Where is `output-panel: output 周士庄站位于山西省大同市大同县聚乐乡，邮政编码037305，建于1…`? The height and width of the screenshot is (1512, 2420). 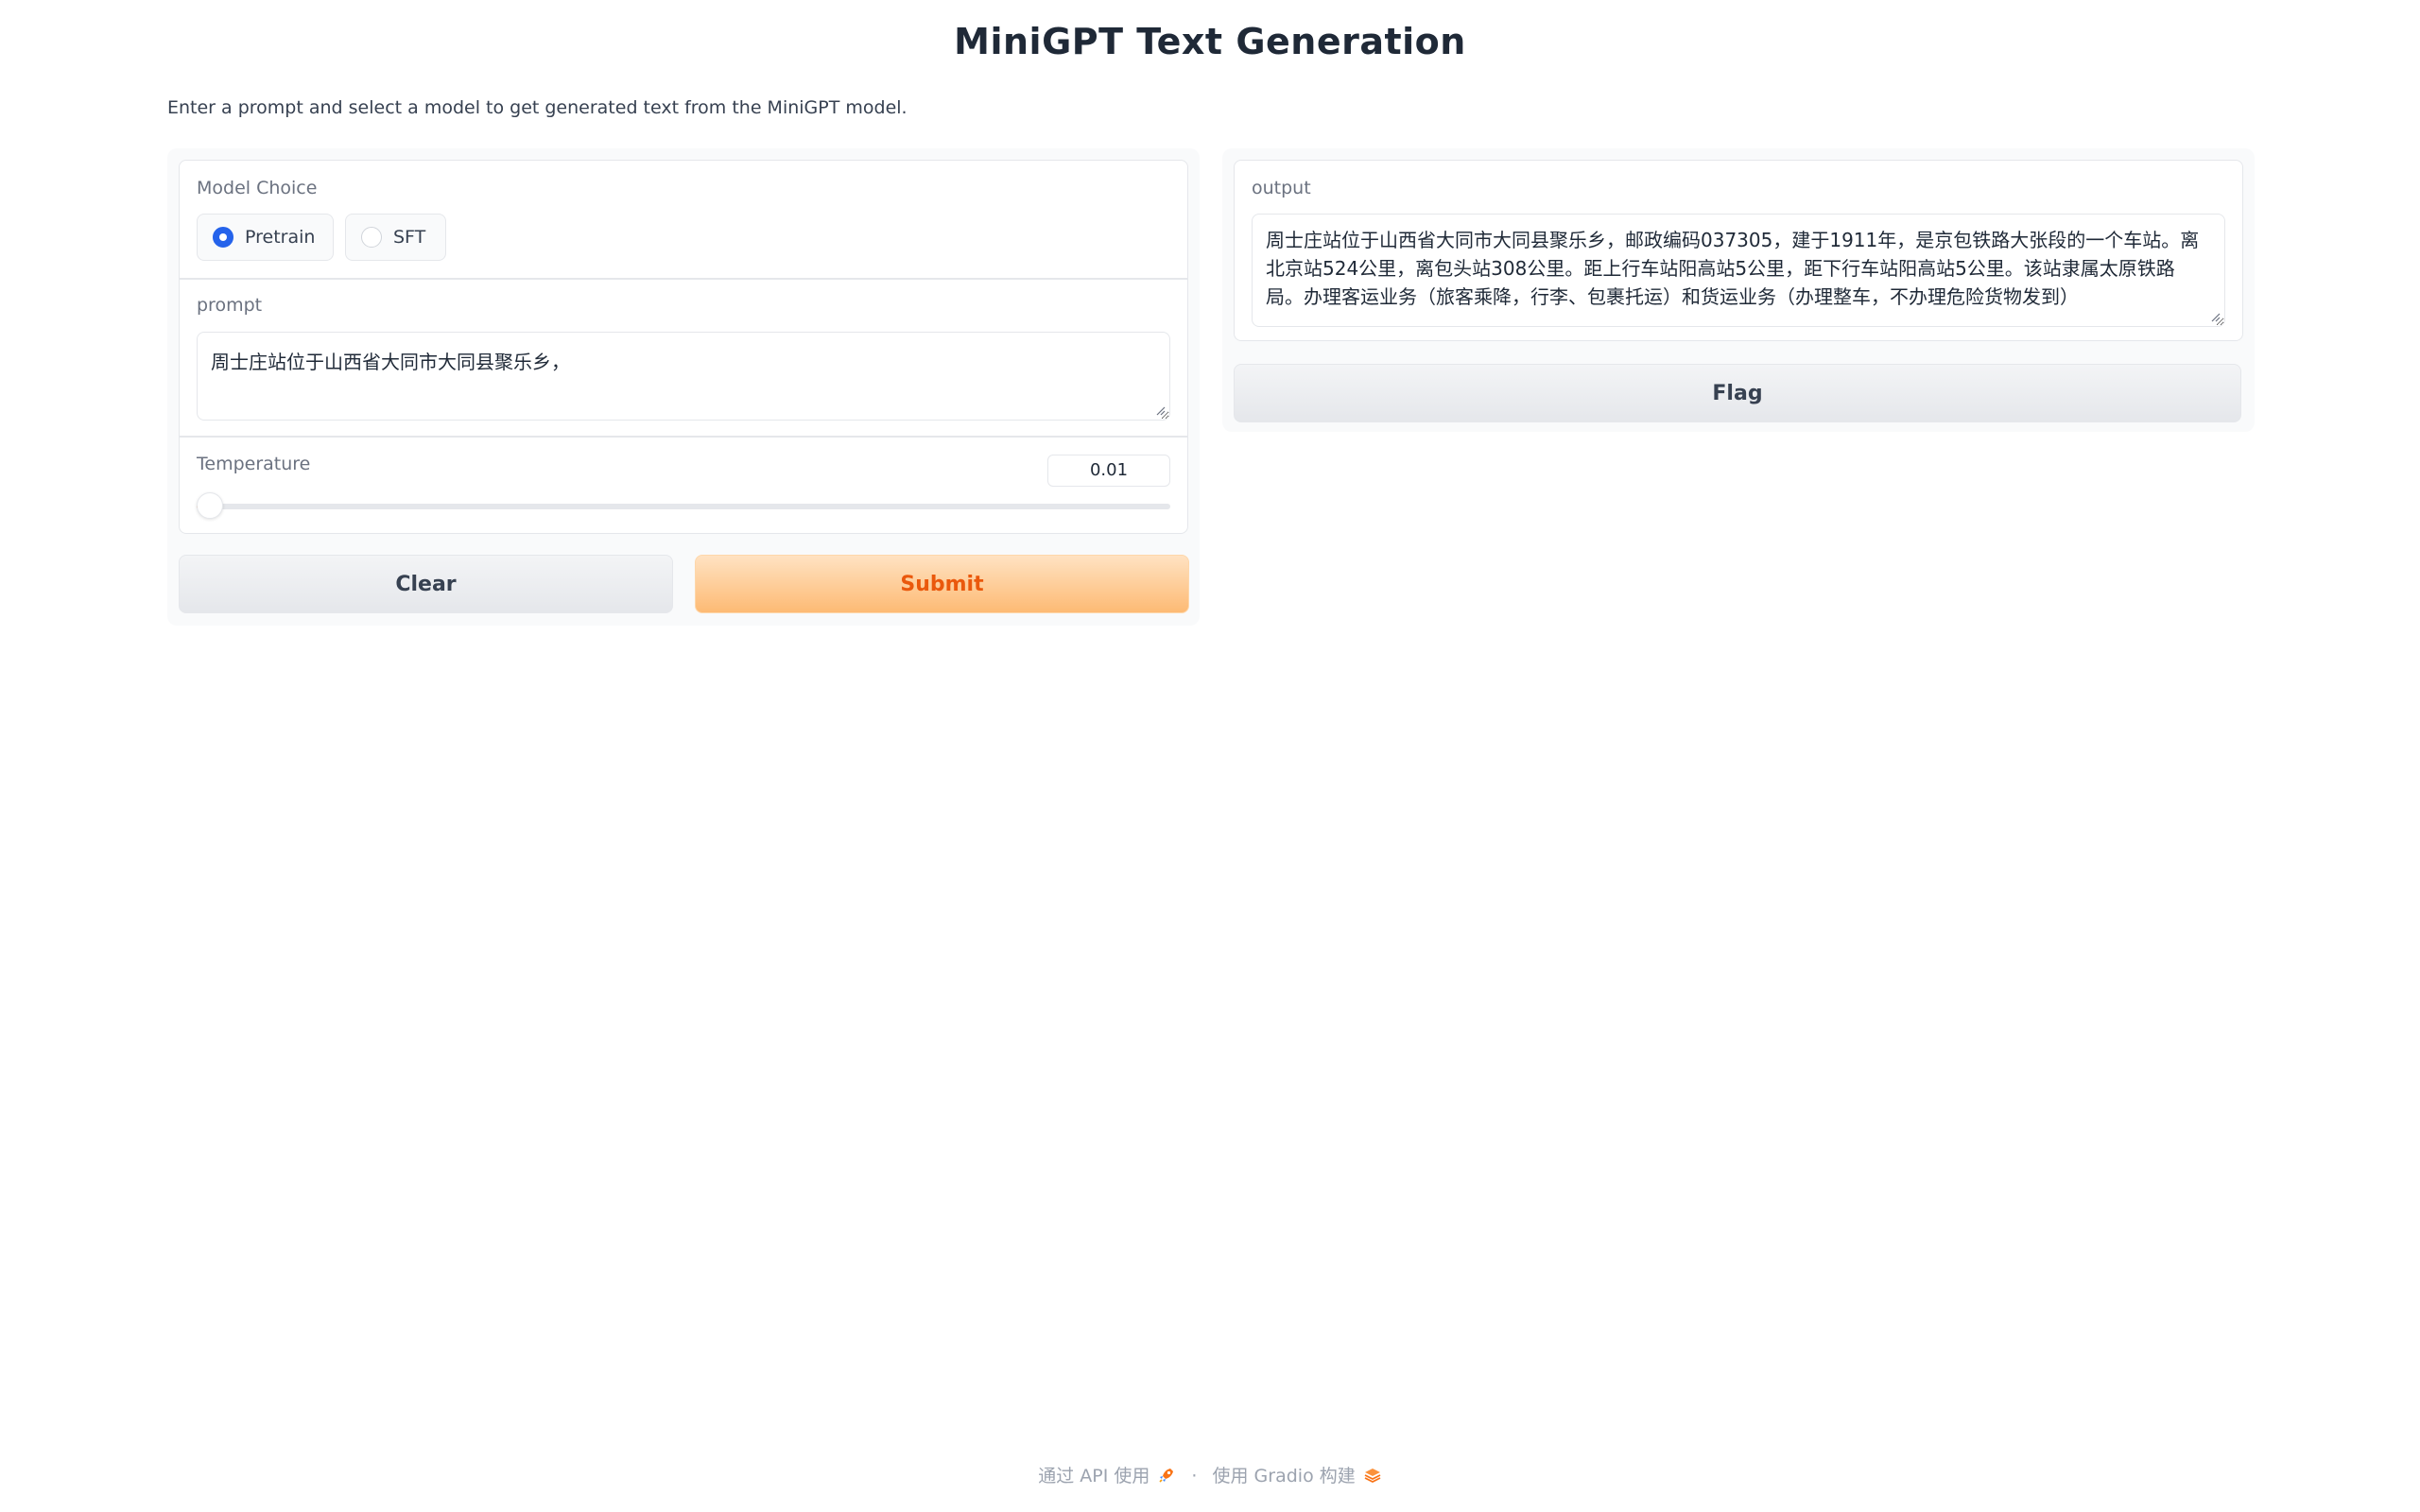 output-panel: output 周士庄站位于山西省大同市大同县聚乐乡，邮政编码037305，建于1… is located at coordinates (1738, 250).